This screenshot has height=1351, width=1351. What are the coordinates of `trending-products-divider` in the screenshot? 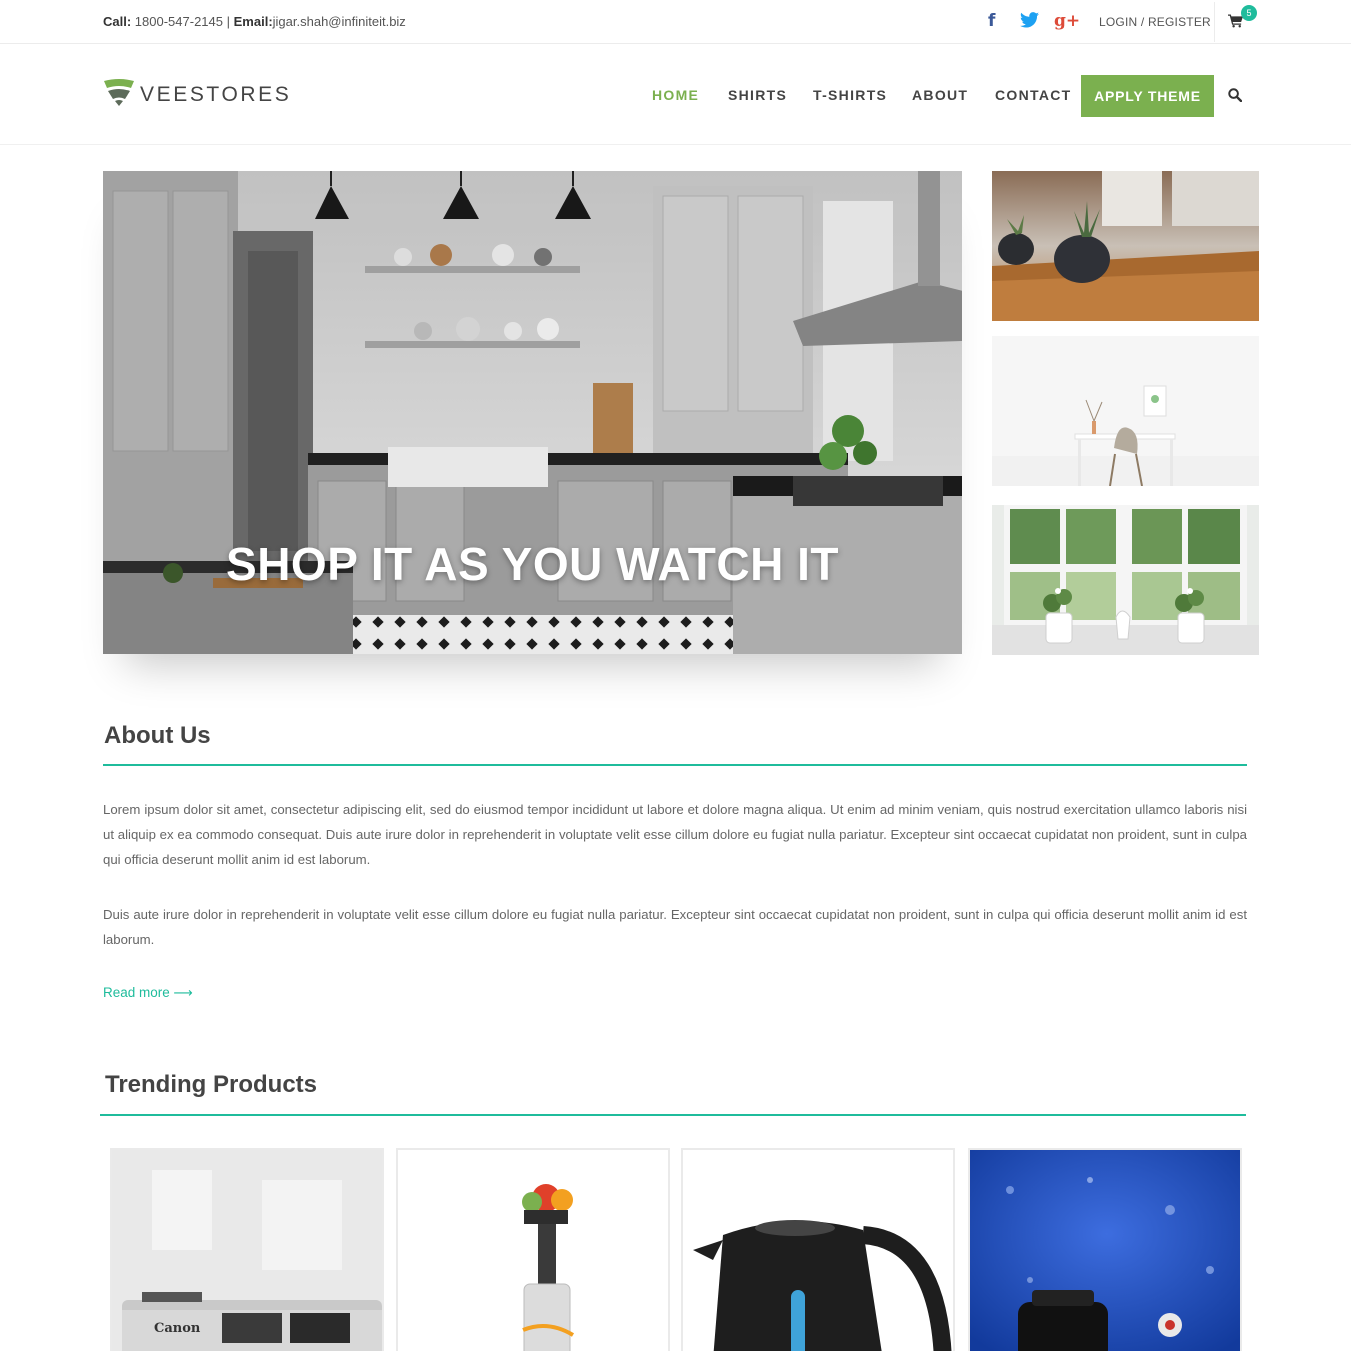 It's located at (673, 1115).